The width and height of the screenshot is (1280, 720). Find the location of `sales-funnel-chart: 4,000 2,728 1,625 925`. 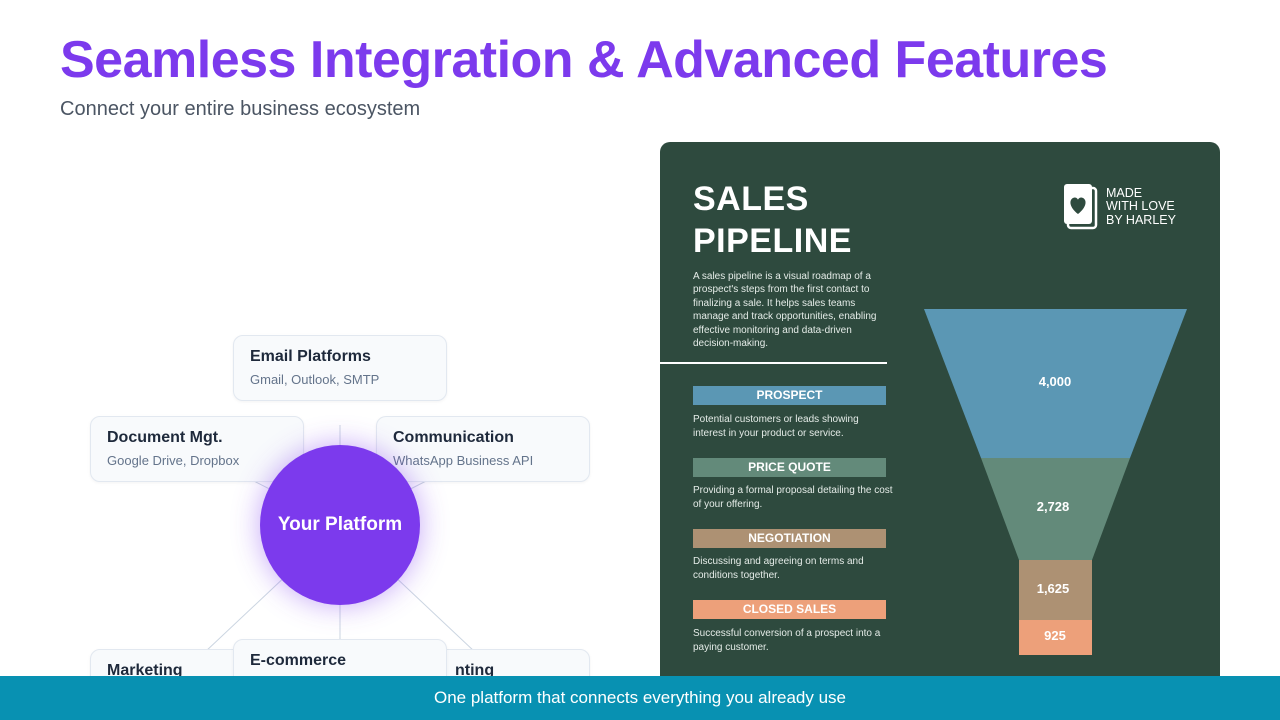

sales-funnel-chart: 4,000 2,728 1,625 925 is located at coordinates (1055, 482).